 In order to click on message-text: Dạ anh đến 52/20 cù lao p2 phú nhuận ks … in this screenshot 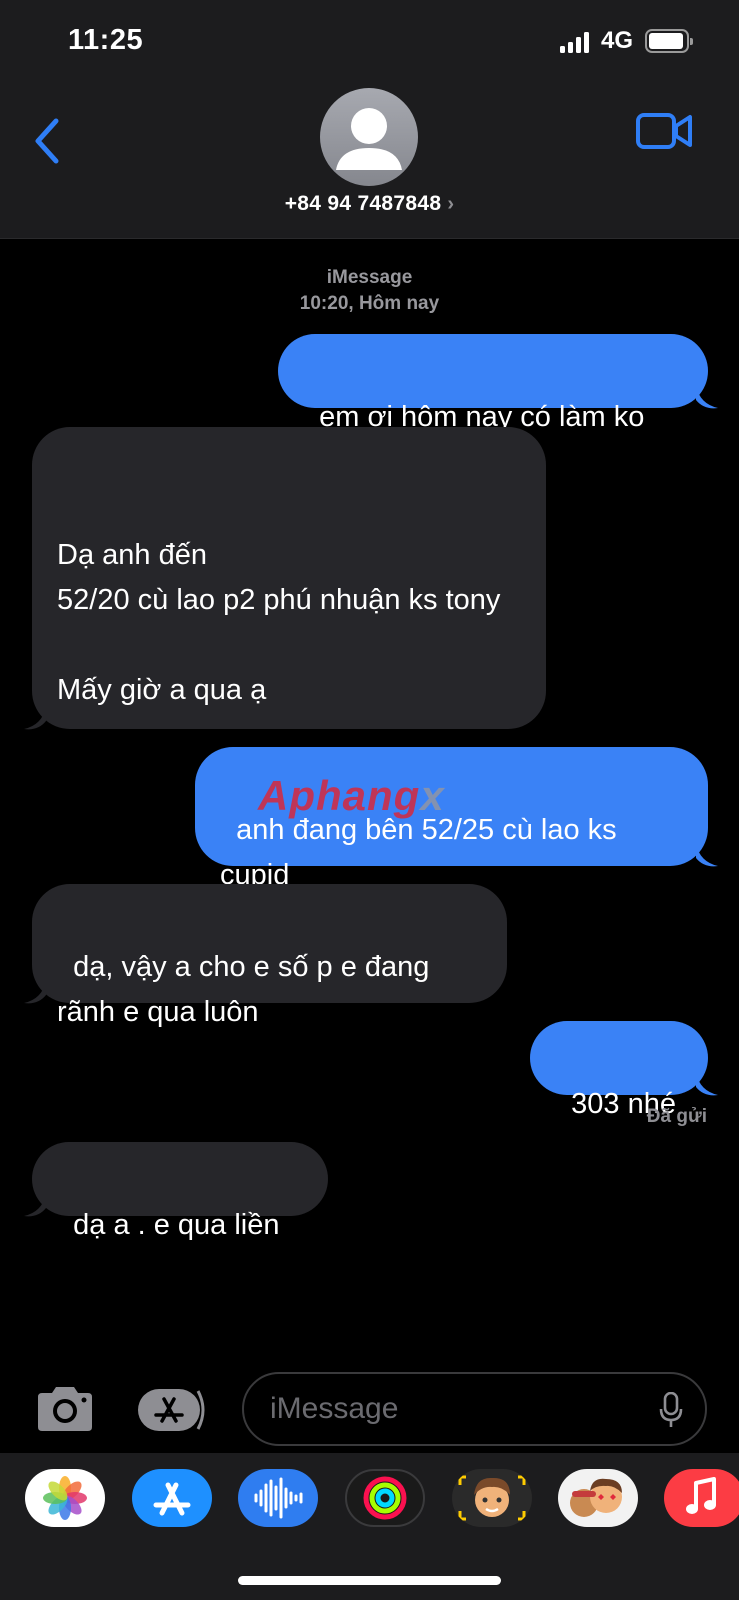, I will do `click(279, 622)`.